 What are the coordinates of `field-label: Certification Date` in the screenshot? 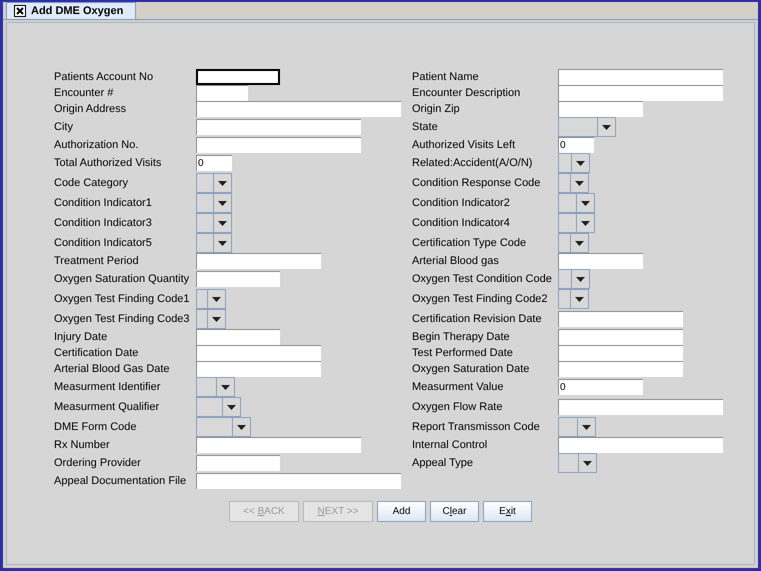 It's located at (97, 353).